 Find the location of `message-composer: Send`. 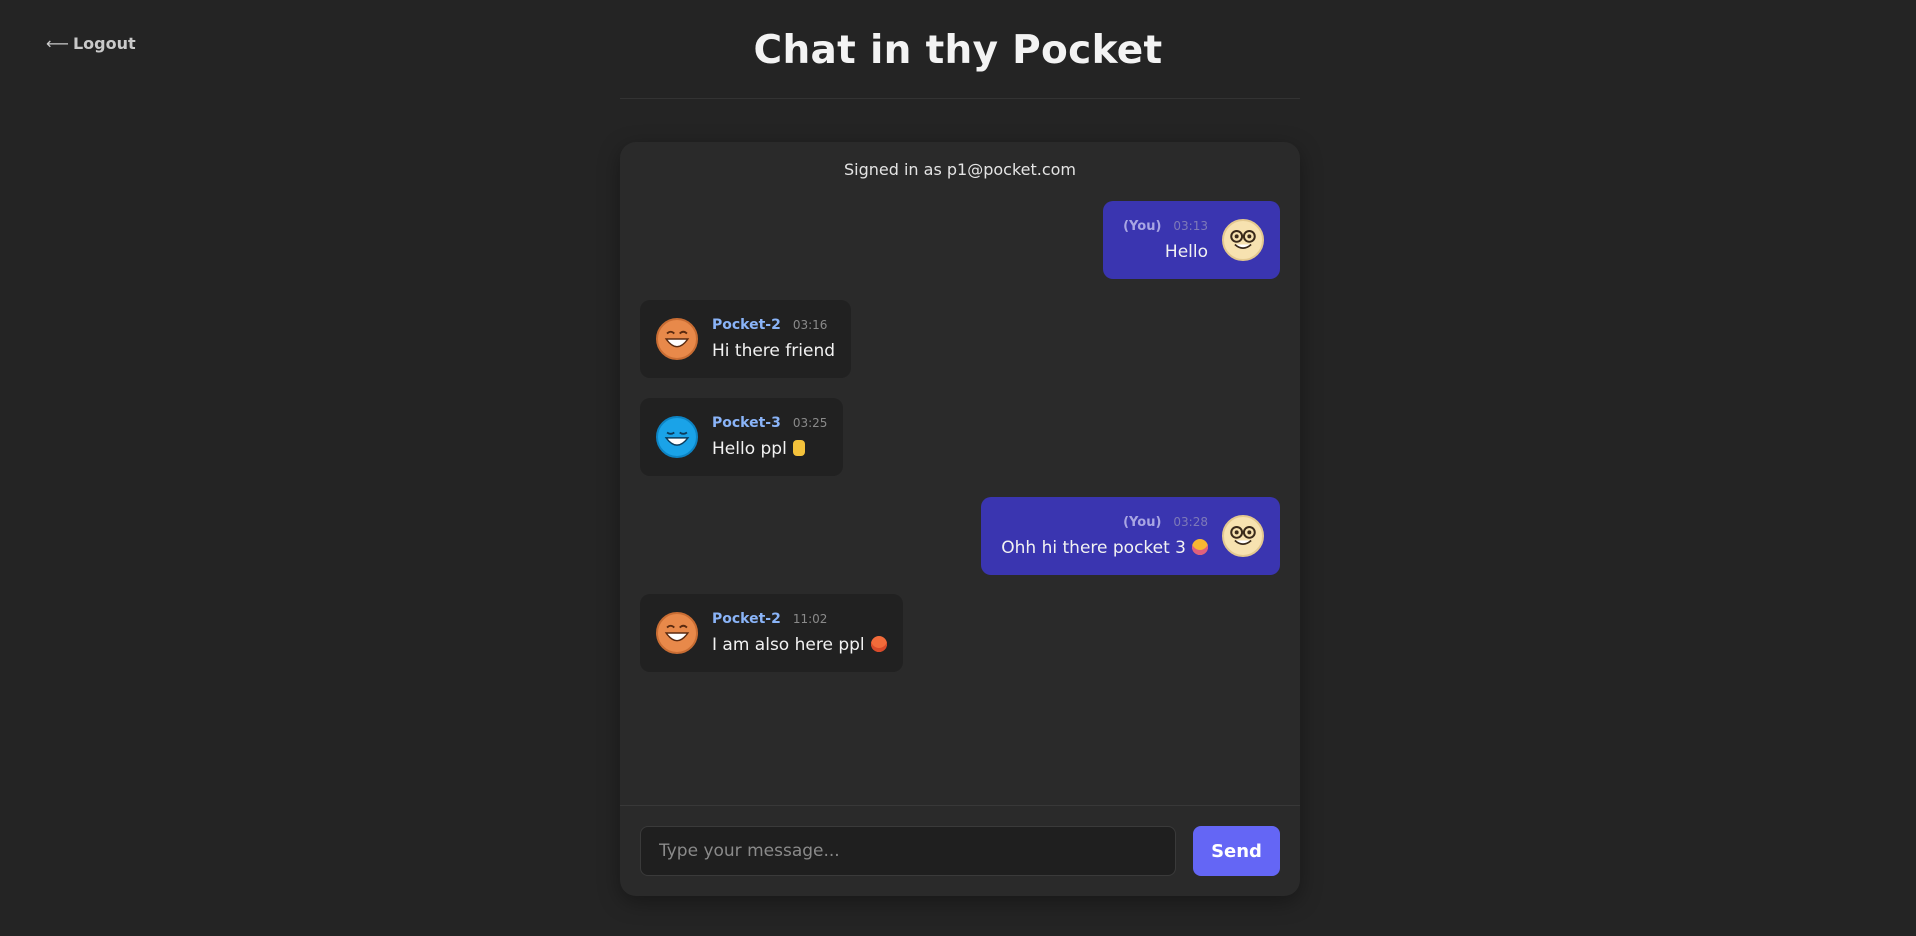

message-composer: Send is located at coordinates (960, 850).